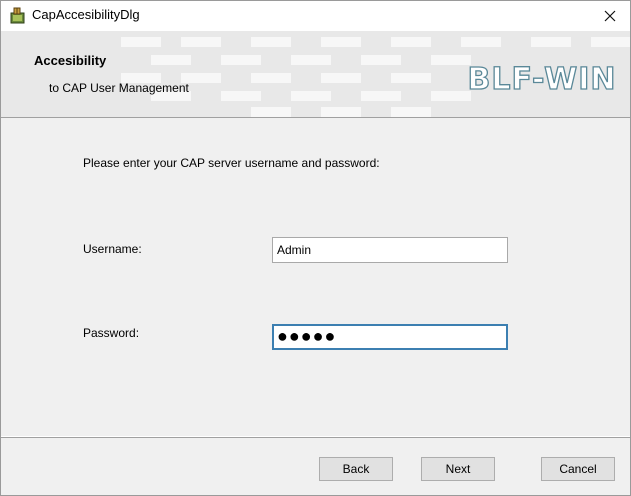  What do you see at coordinates (458, 469) in the screenshot?
I see `next-button: Next` at bounding box center [458, 469].